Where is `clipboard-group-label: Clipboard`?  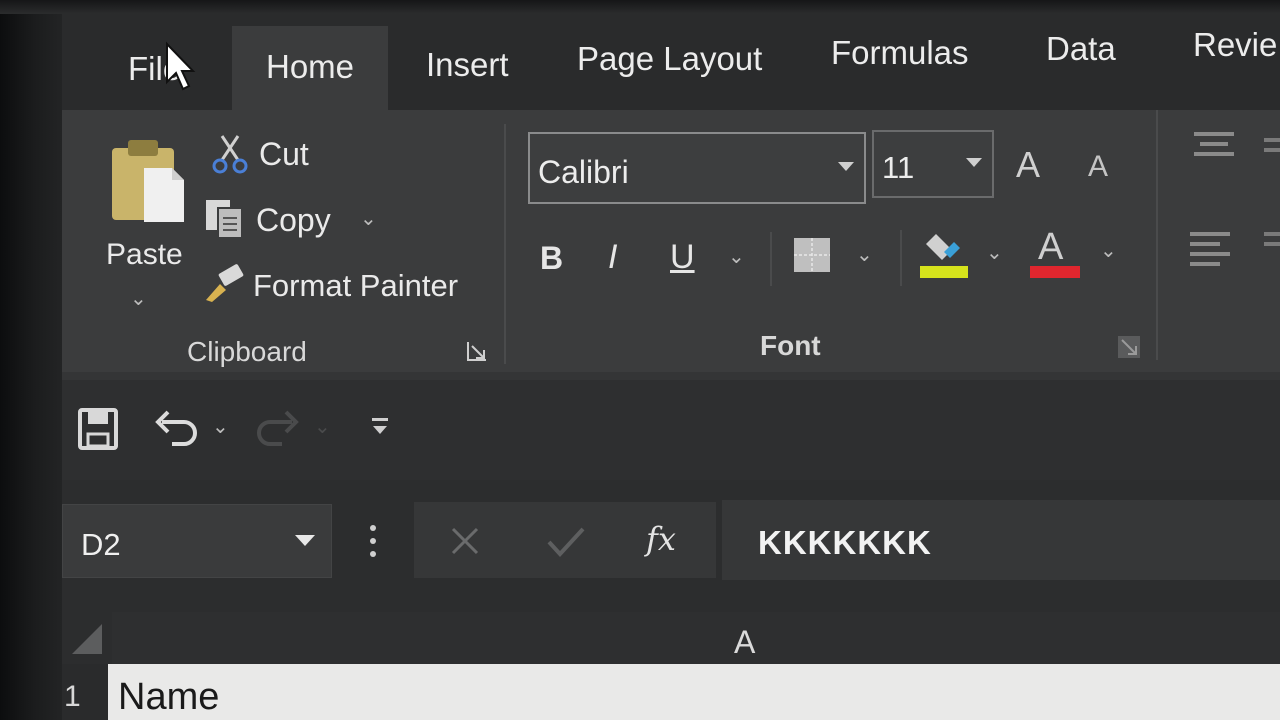
clipboard-group-label: Clipboard is located at coordinates (247, 351).